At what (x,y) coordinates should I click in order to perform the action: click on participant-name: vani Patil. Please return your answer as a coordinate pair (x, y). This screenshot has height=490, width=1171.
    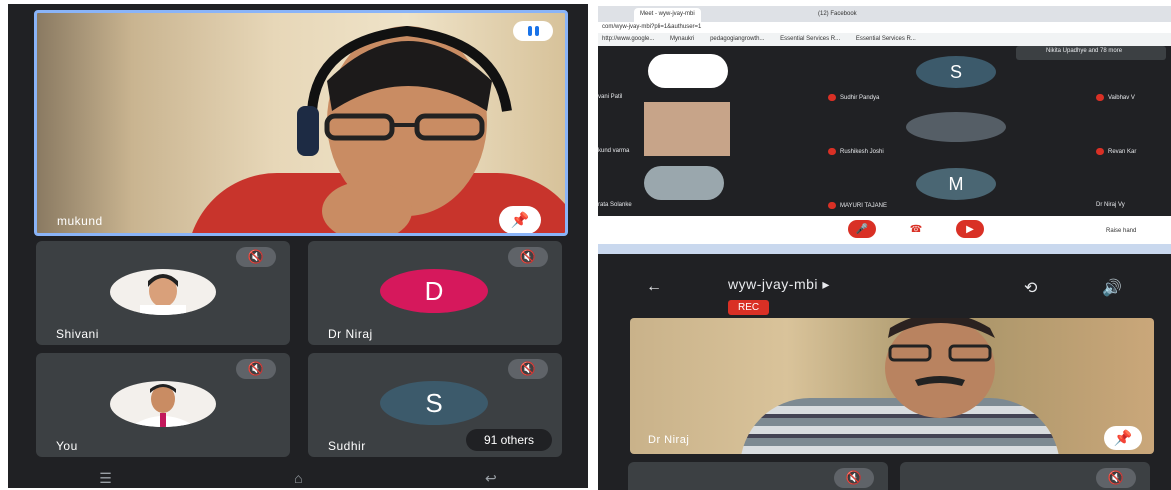
    Looking at the image, I should click on (610, 97).